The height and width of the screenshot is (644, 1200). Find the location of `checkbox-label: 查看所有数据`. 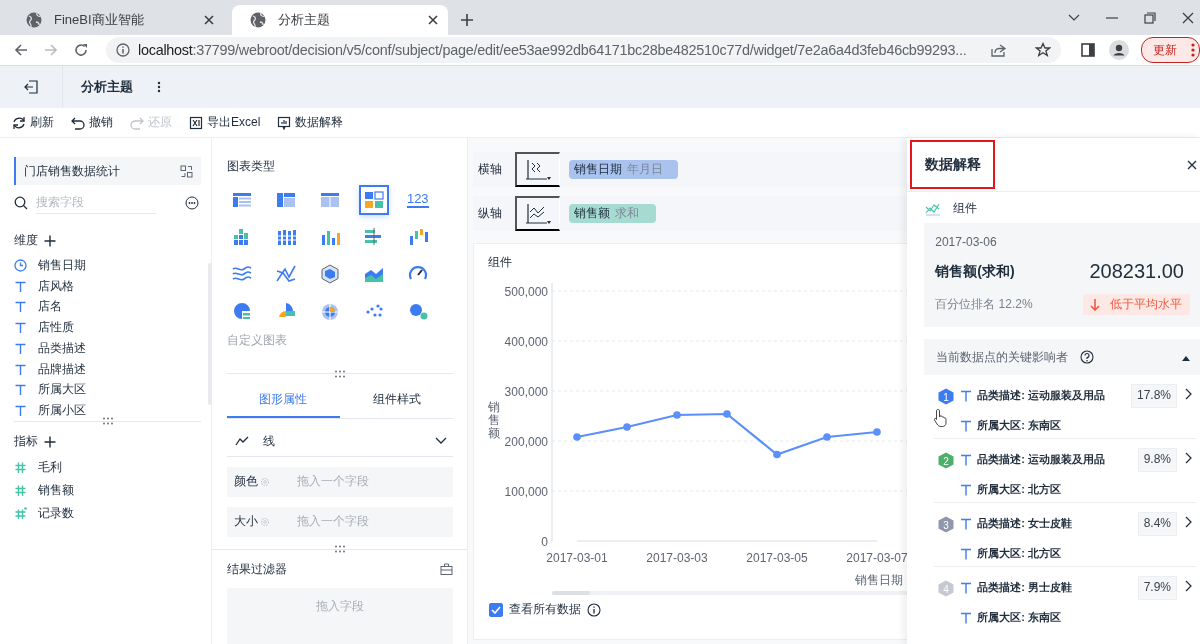

checkbox-label: 查看所有数据 is located at coordinates (545, 609).